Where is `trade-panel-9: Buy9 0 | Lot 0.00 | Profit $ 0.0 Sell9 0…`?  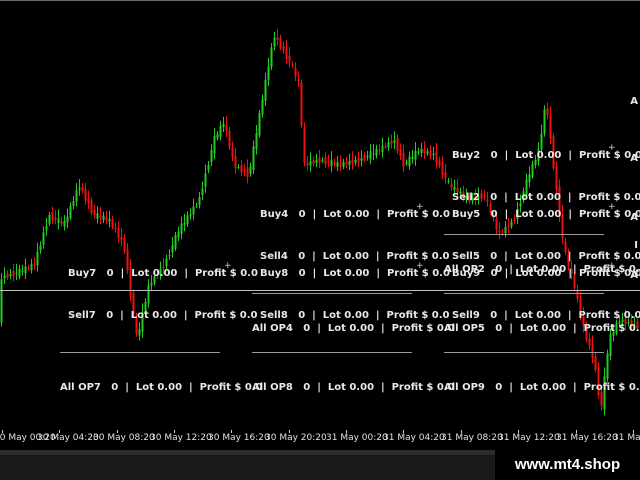 trade-panel-9: Buy9 0 | Lot 0.00 | Profit $ 0.0 Sell9 0… is located at coordinates (542, 338).